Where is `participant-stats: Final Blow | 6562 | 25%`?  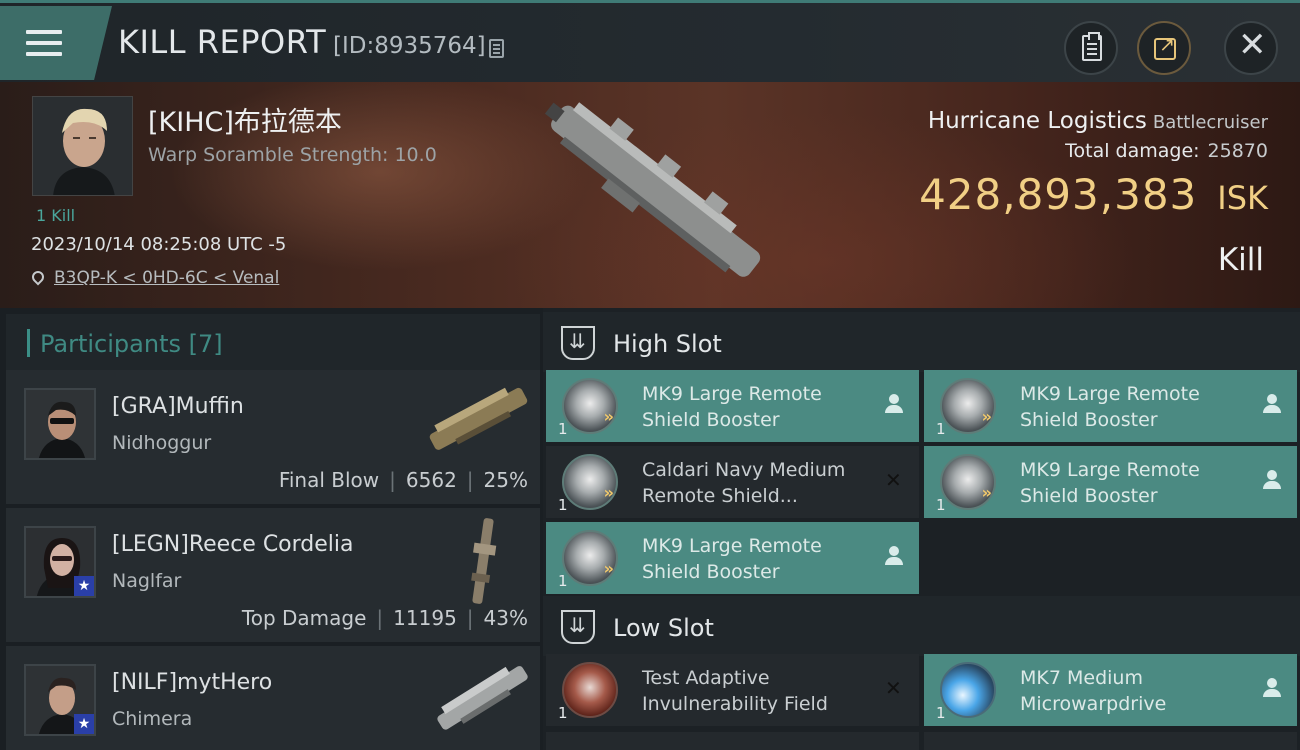
participant-stats: Final Blow | 6562 | 25% is located at coordinates (403, 480).